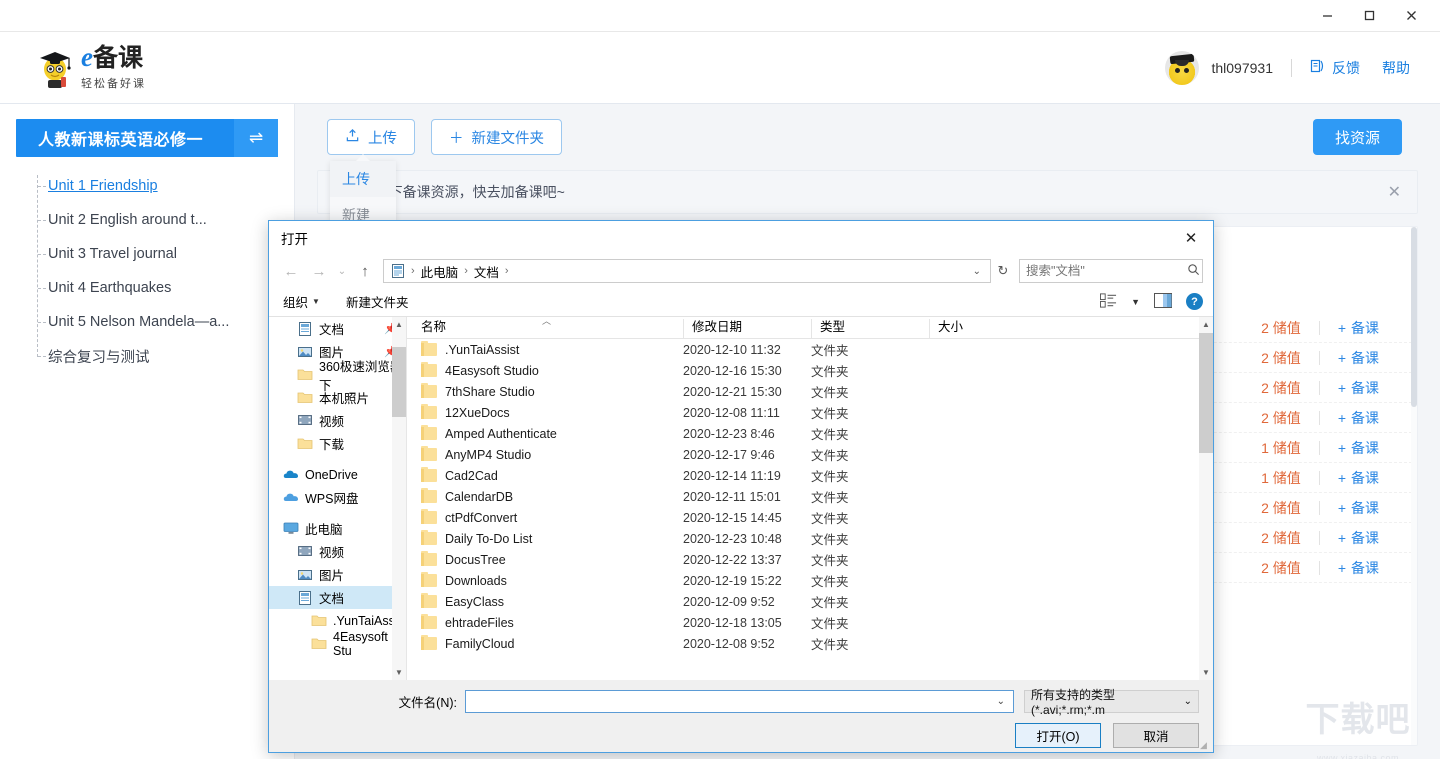 Image resolution: width=1440 pixels, height=759 pixels. What do you see at coordinates (301, 301) in the screenshot?
I see `organize-button: 组织 ▼` at bounding box center [301, 301].